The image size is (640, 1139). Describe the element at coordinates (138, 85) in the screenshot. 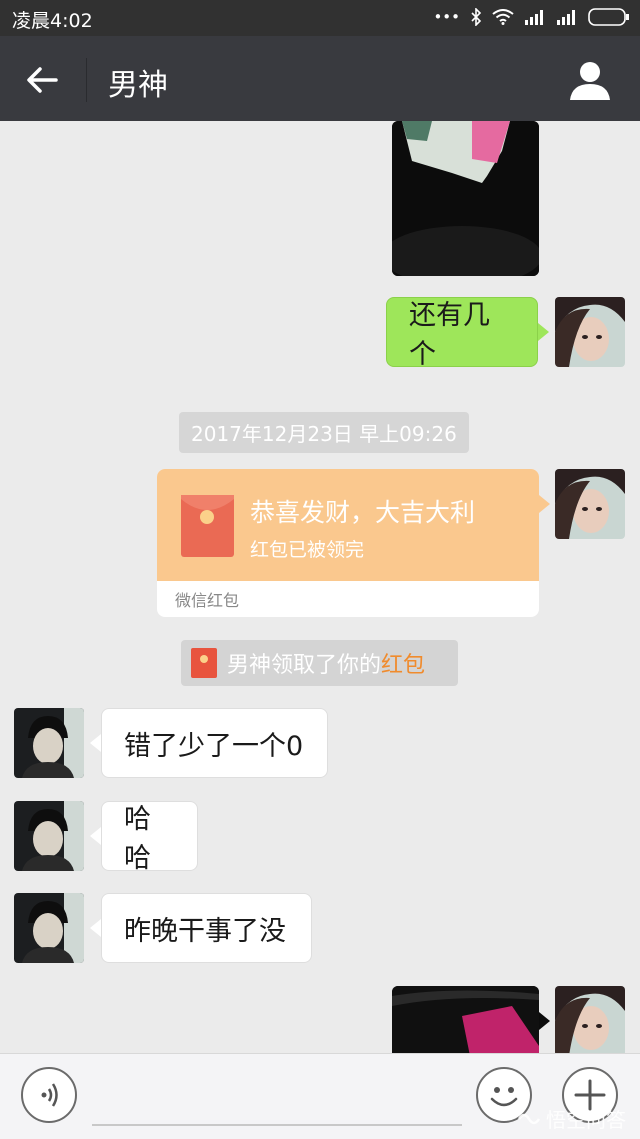

I see `chat-title: 男神` at that location.